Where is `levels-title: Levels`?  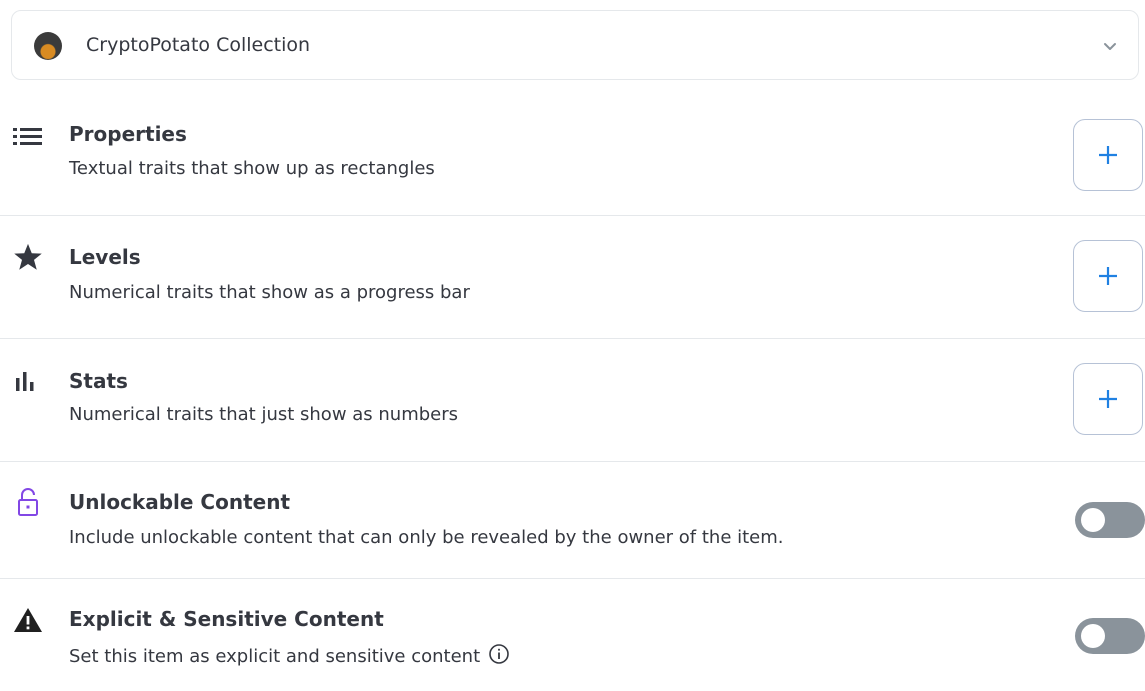
levels-title: Levels is located at coordinates (105, 257).